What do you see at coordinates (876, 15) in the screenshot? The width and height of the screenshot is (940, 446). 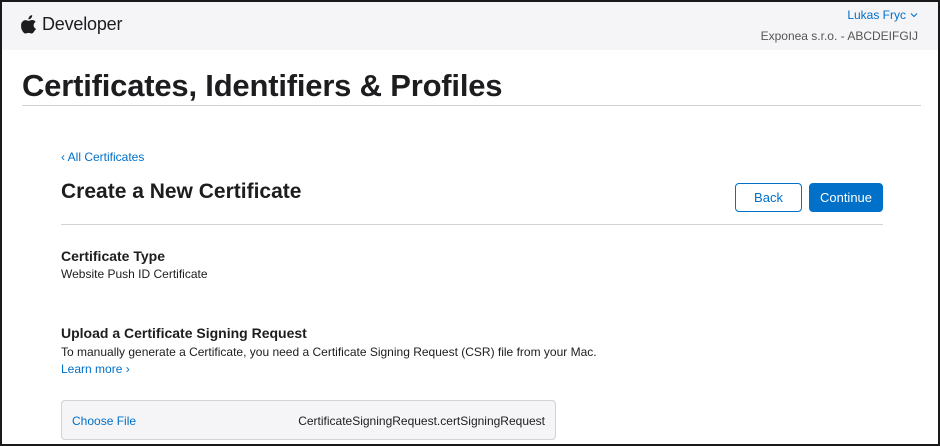 I see `user-name: Lukas Fryc` at bounding box center [876, 15].